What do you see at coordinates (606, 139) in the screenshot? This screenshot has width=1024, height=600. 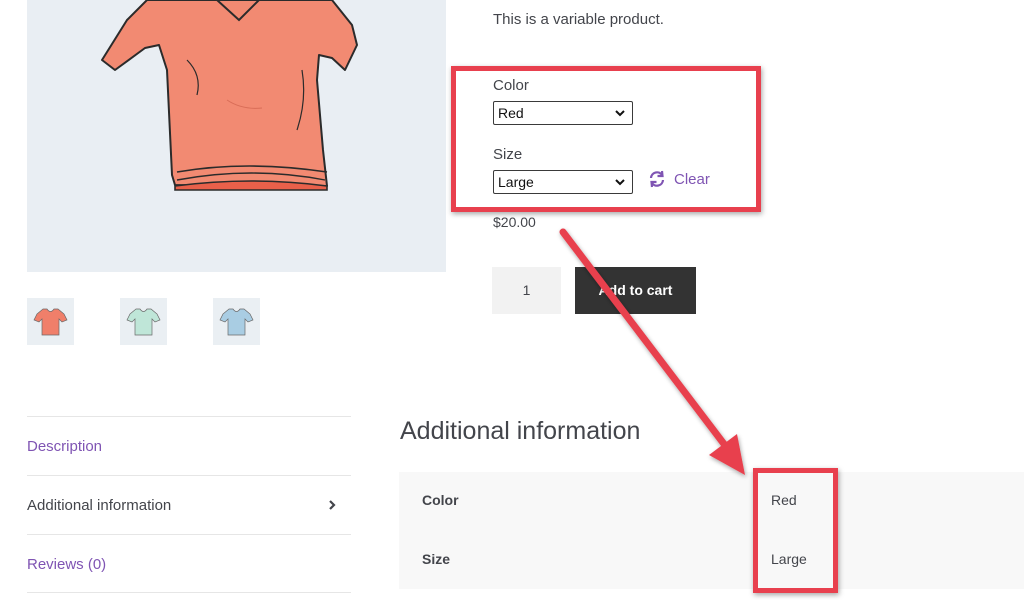 I see `highlight-box-variations` at bounding box center [606, 139].